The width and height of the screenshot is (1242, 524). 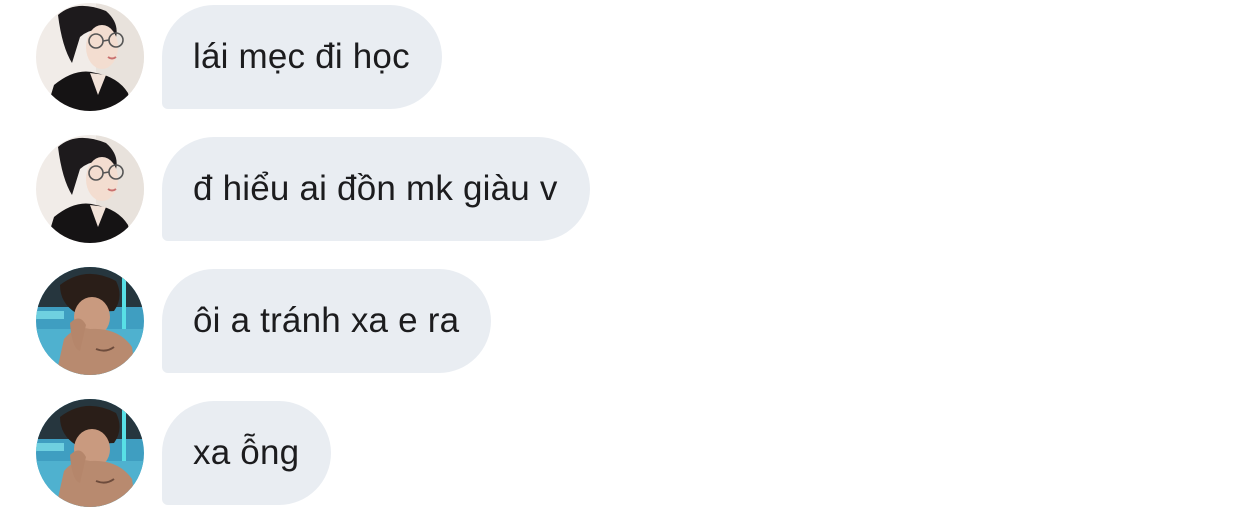 I want to click on message-bubble: ôi a tránh xa e ra, so click(x=327, y=321).